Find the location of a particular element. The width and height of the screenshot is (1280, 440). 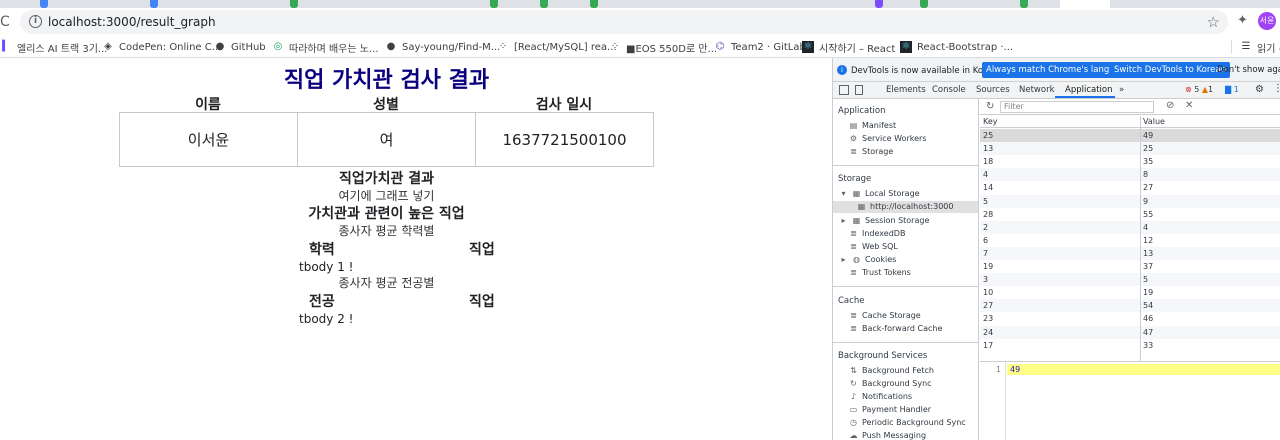

info-icon: i is located at coordinates (35, 21).